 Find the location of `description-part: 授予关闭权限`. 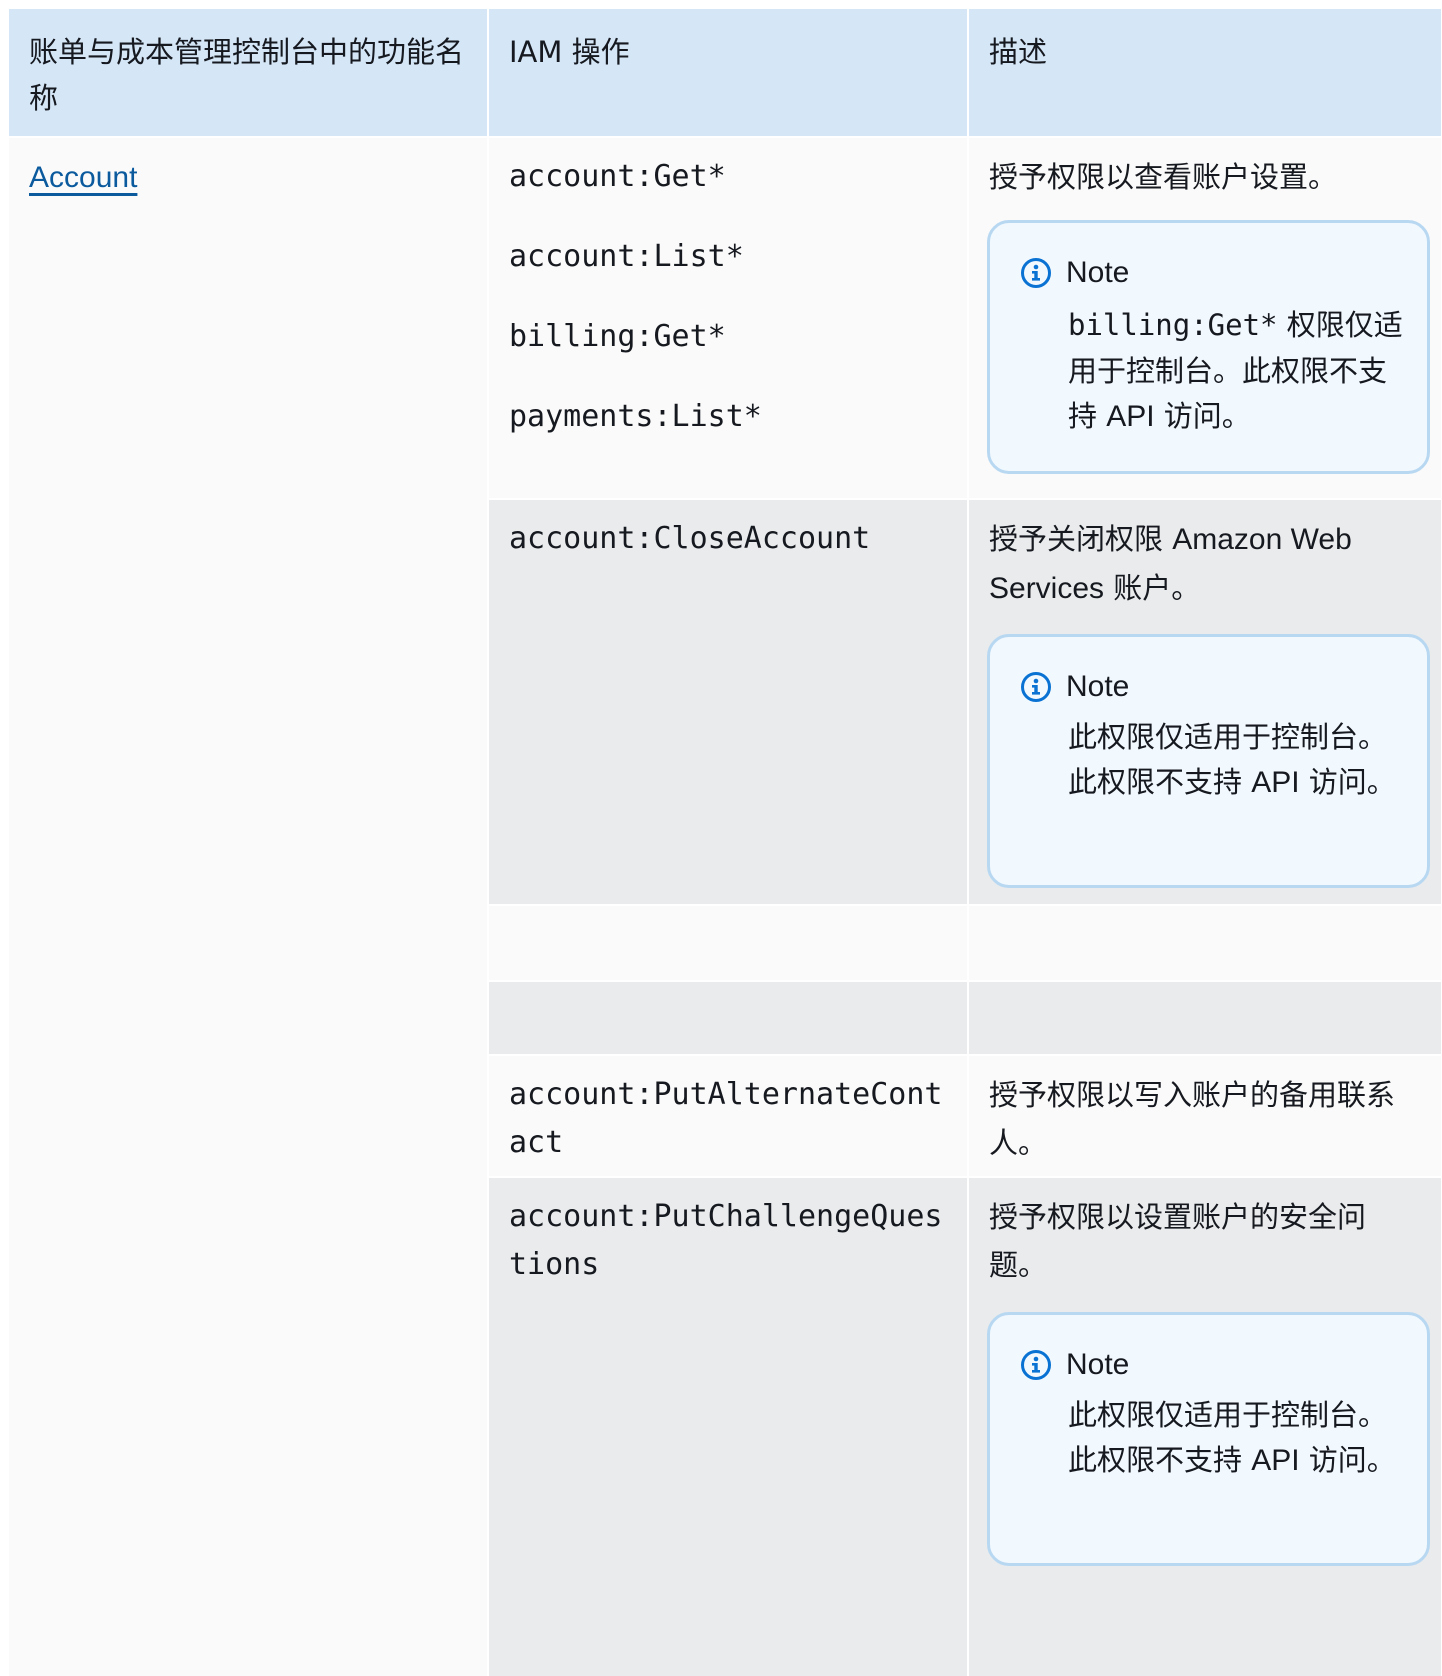

description-part: 授予关闭权限 is located at coordinates (1081, 539).